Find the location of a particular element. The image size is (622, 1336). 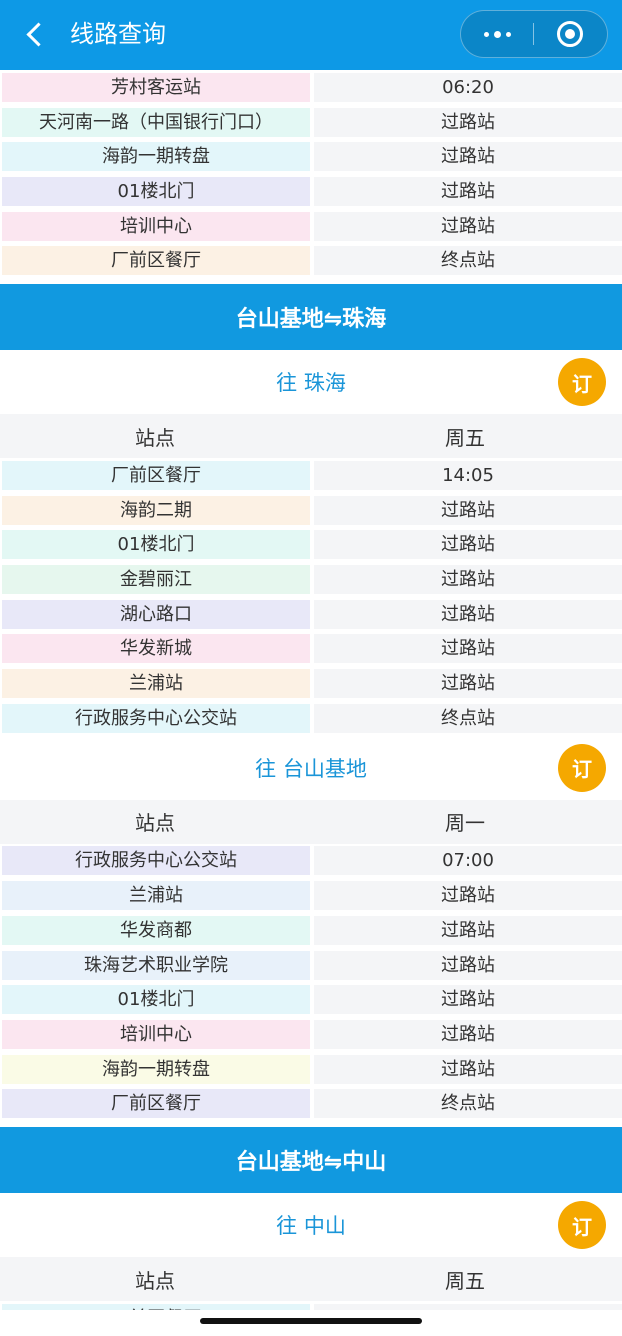

stop-time: 14:05 is located at coordinates (468, 475).